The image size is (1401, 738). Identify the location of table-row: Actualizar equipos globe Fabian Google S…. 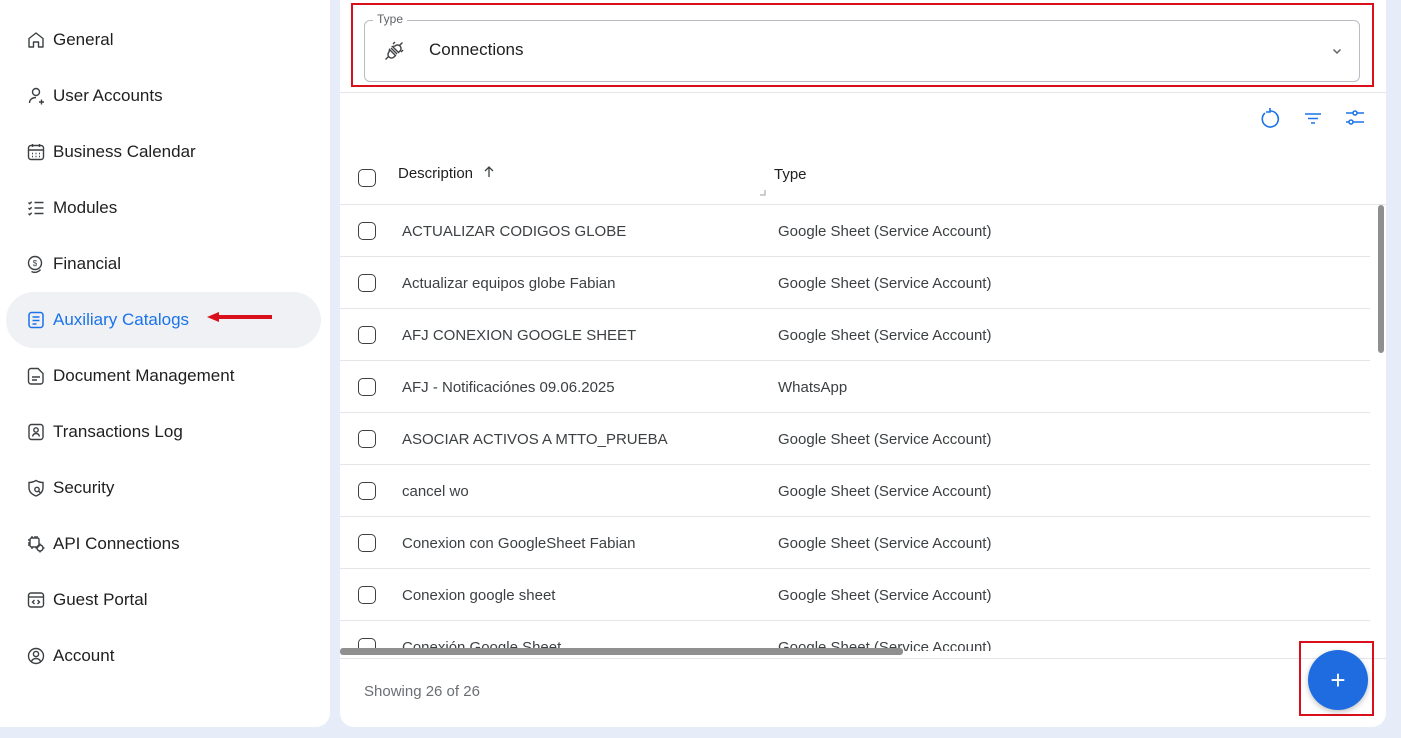
(855, 283).